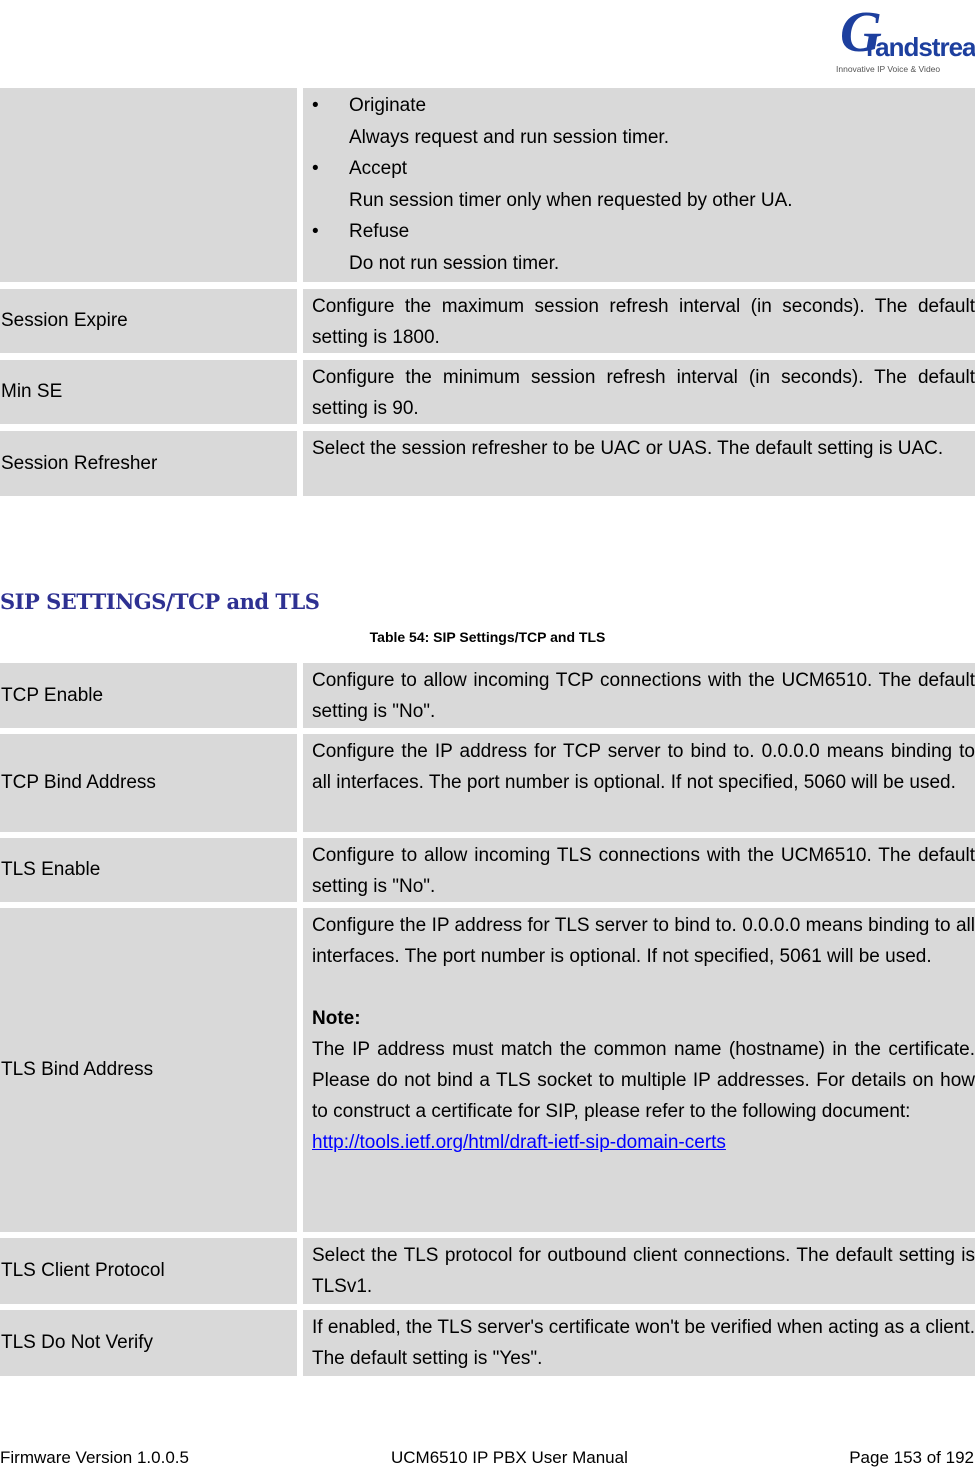 The width and height of the screenshot is (975, 1470). I want to click on option-item: • Refuse Do not run session timer., so click(643, 247).